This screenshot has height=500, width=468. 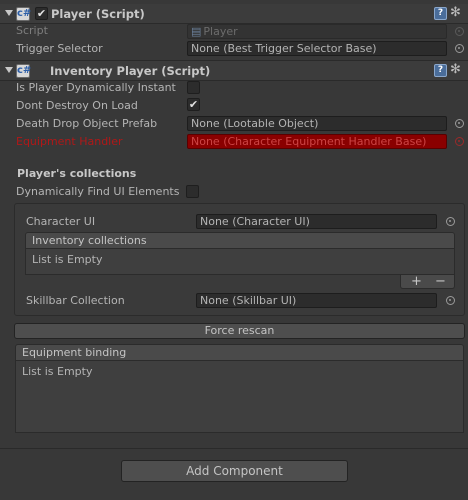 I want to click on player-component-header: c# ✔ Player (Script) ? ✻, so click(x=234, y=14).